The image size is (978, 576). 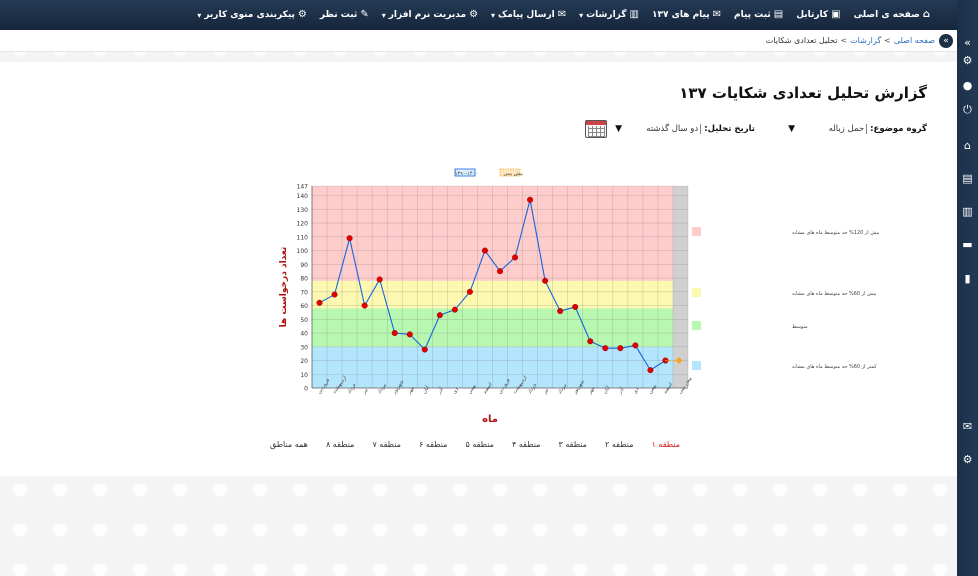 I want to click on right-sidebar: » ⚙ ● ⏻ ⌂ ▤ ▥ ▬ ▮ ✉ ⚙, so click(x=967, y=288).